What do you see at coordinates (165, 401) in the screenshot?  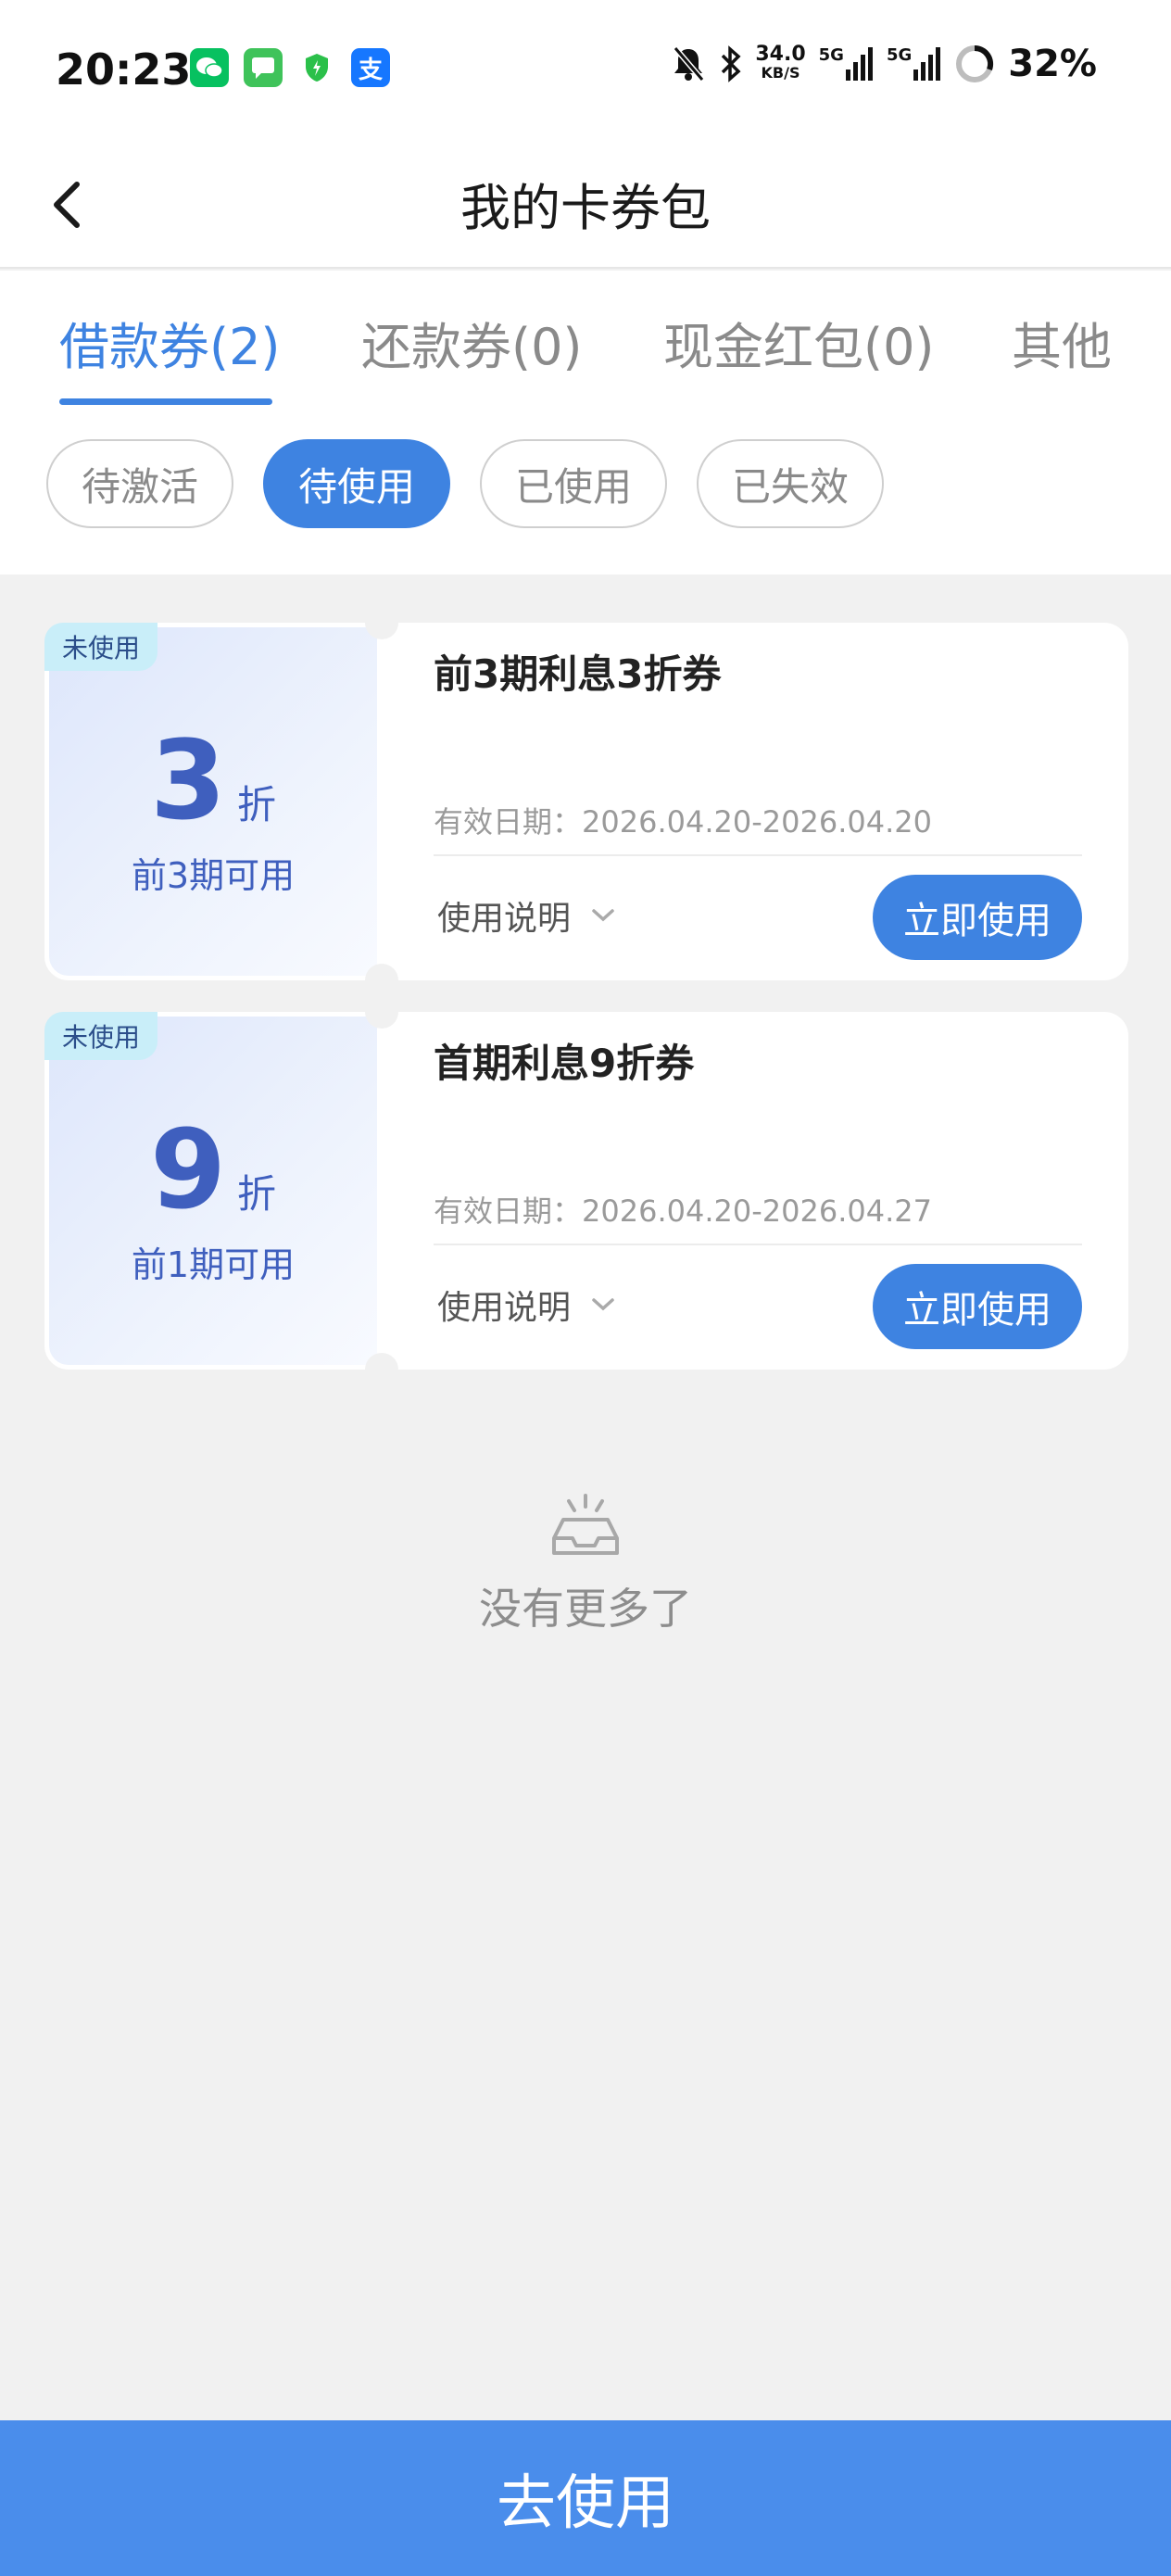 I see `active-tab-indicator` at bounding box center [165, 401].